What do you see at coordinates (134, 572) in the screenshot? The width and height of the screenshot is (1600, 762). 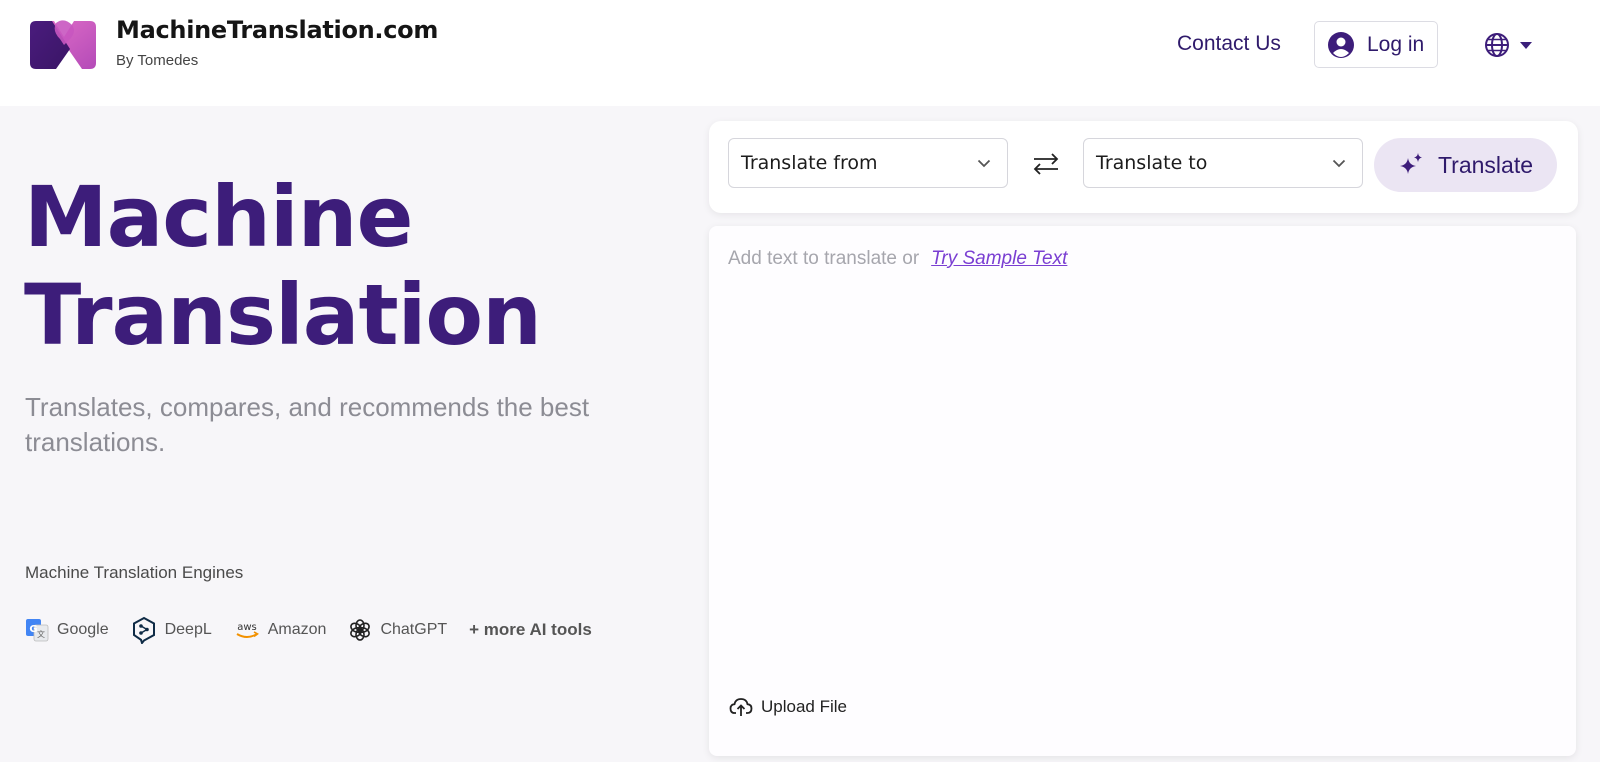 I see `engines-heading: Machine Translation Engines` at bounding box center [134, 572].